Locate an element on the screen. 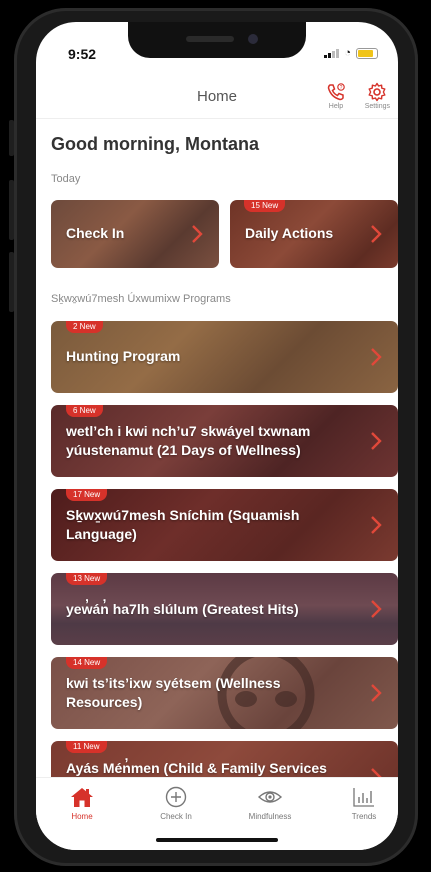 The width and height of the screenshot is (431, 872). volume-up-button is located at coordinates (11, 210).